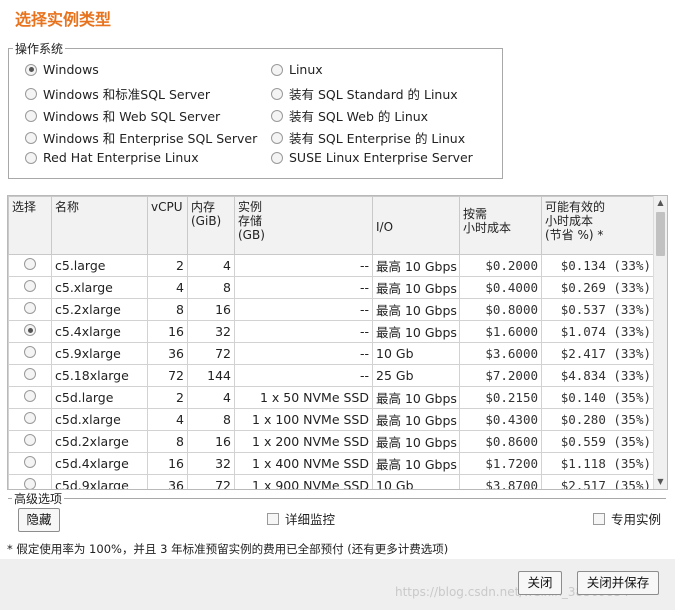  What do you see at coordinates (331, 353) in the screenshot?
I see `table-row: c5.9xlarge 36 72 -- 10 Gb $3.6000 $2.417 (33%)` at bounding box center [331, 353].